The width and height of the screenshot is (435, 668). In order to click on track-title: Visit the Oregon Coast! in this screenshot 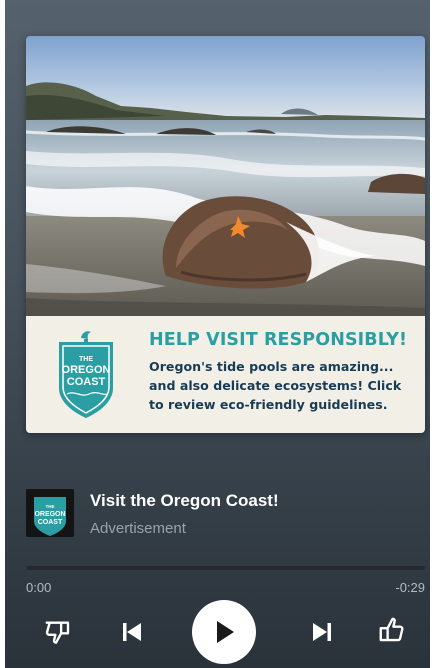, I will do `click(184, 501)`.